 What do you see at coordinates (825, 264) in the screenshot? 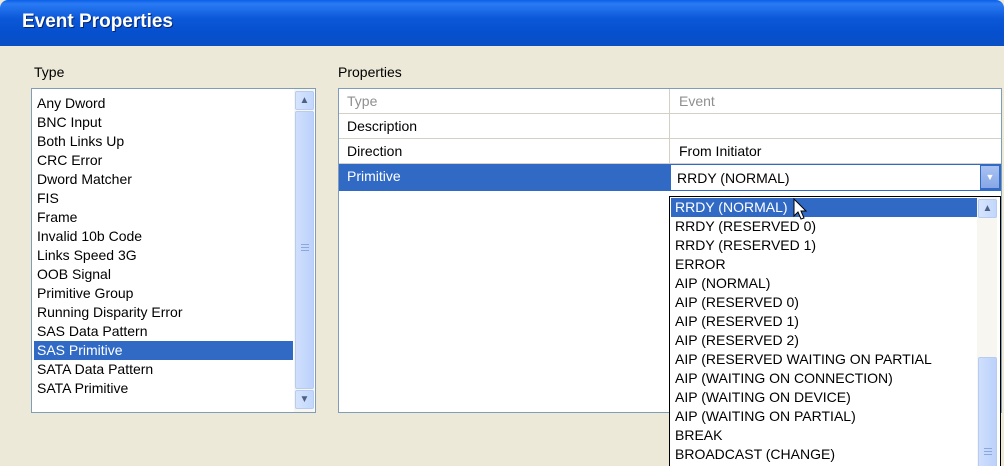
I see `dropdown-option: ERROR` at bounding box center [825, 264].